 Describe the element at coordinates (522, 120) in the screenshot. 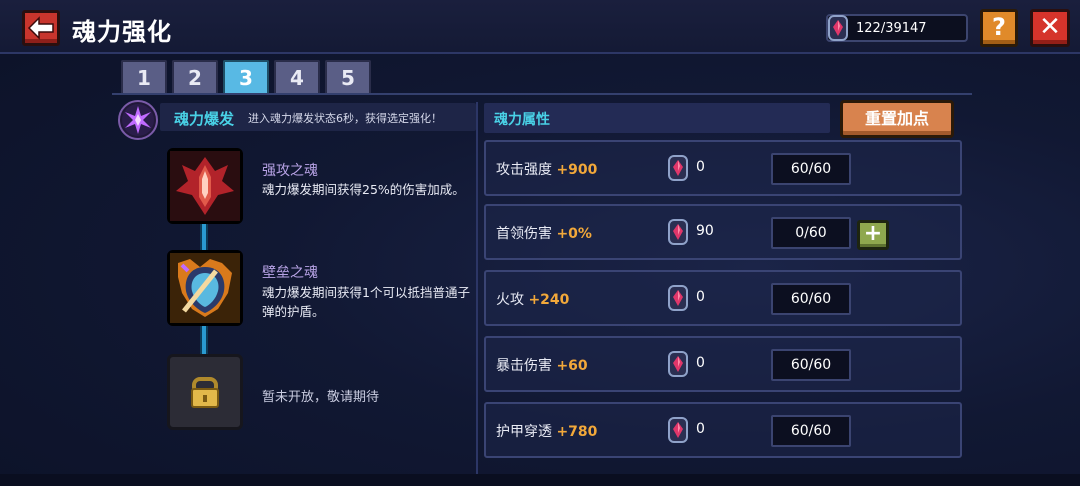

I see `attributes-header: 魂力属性` at that location.